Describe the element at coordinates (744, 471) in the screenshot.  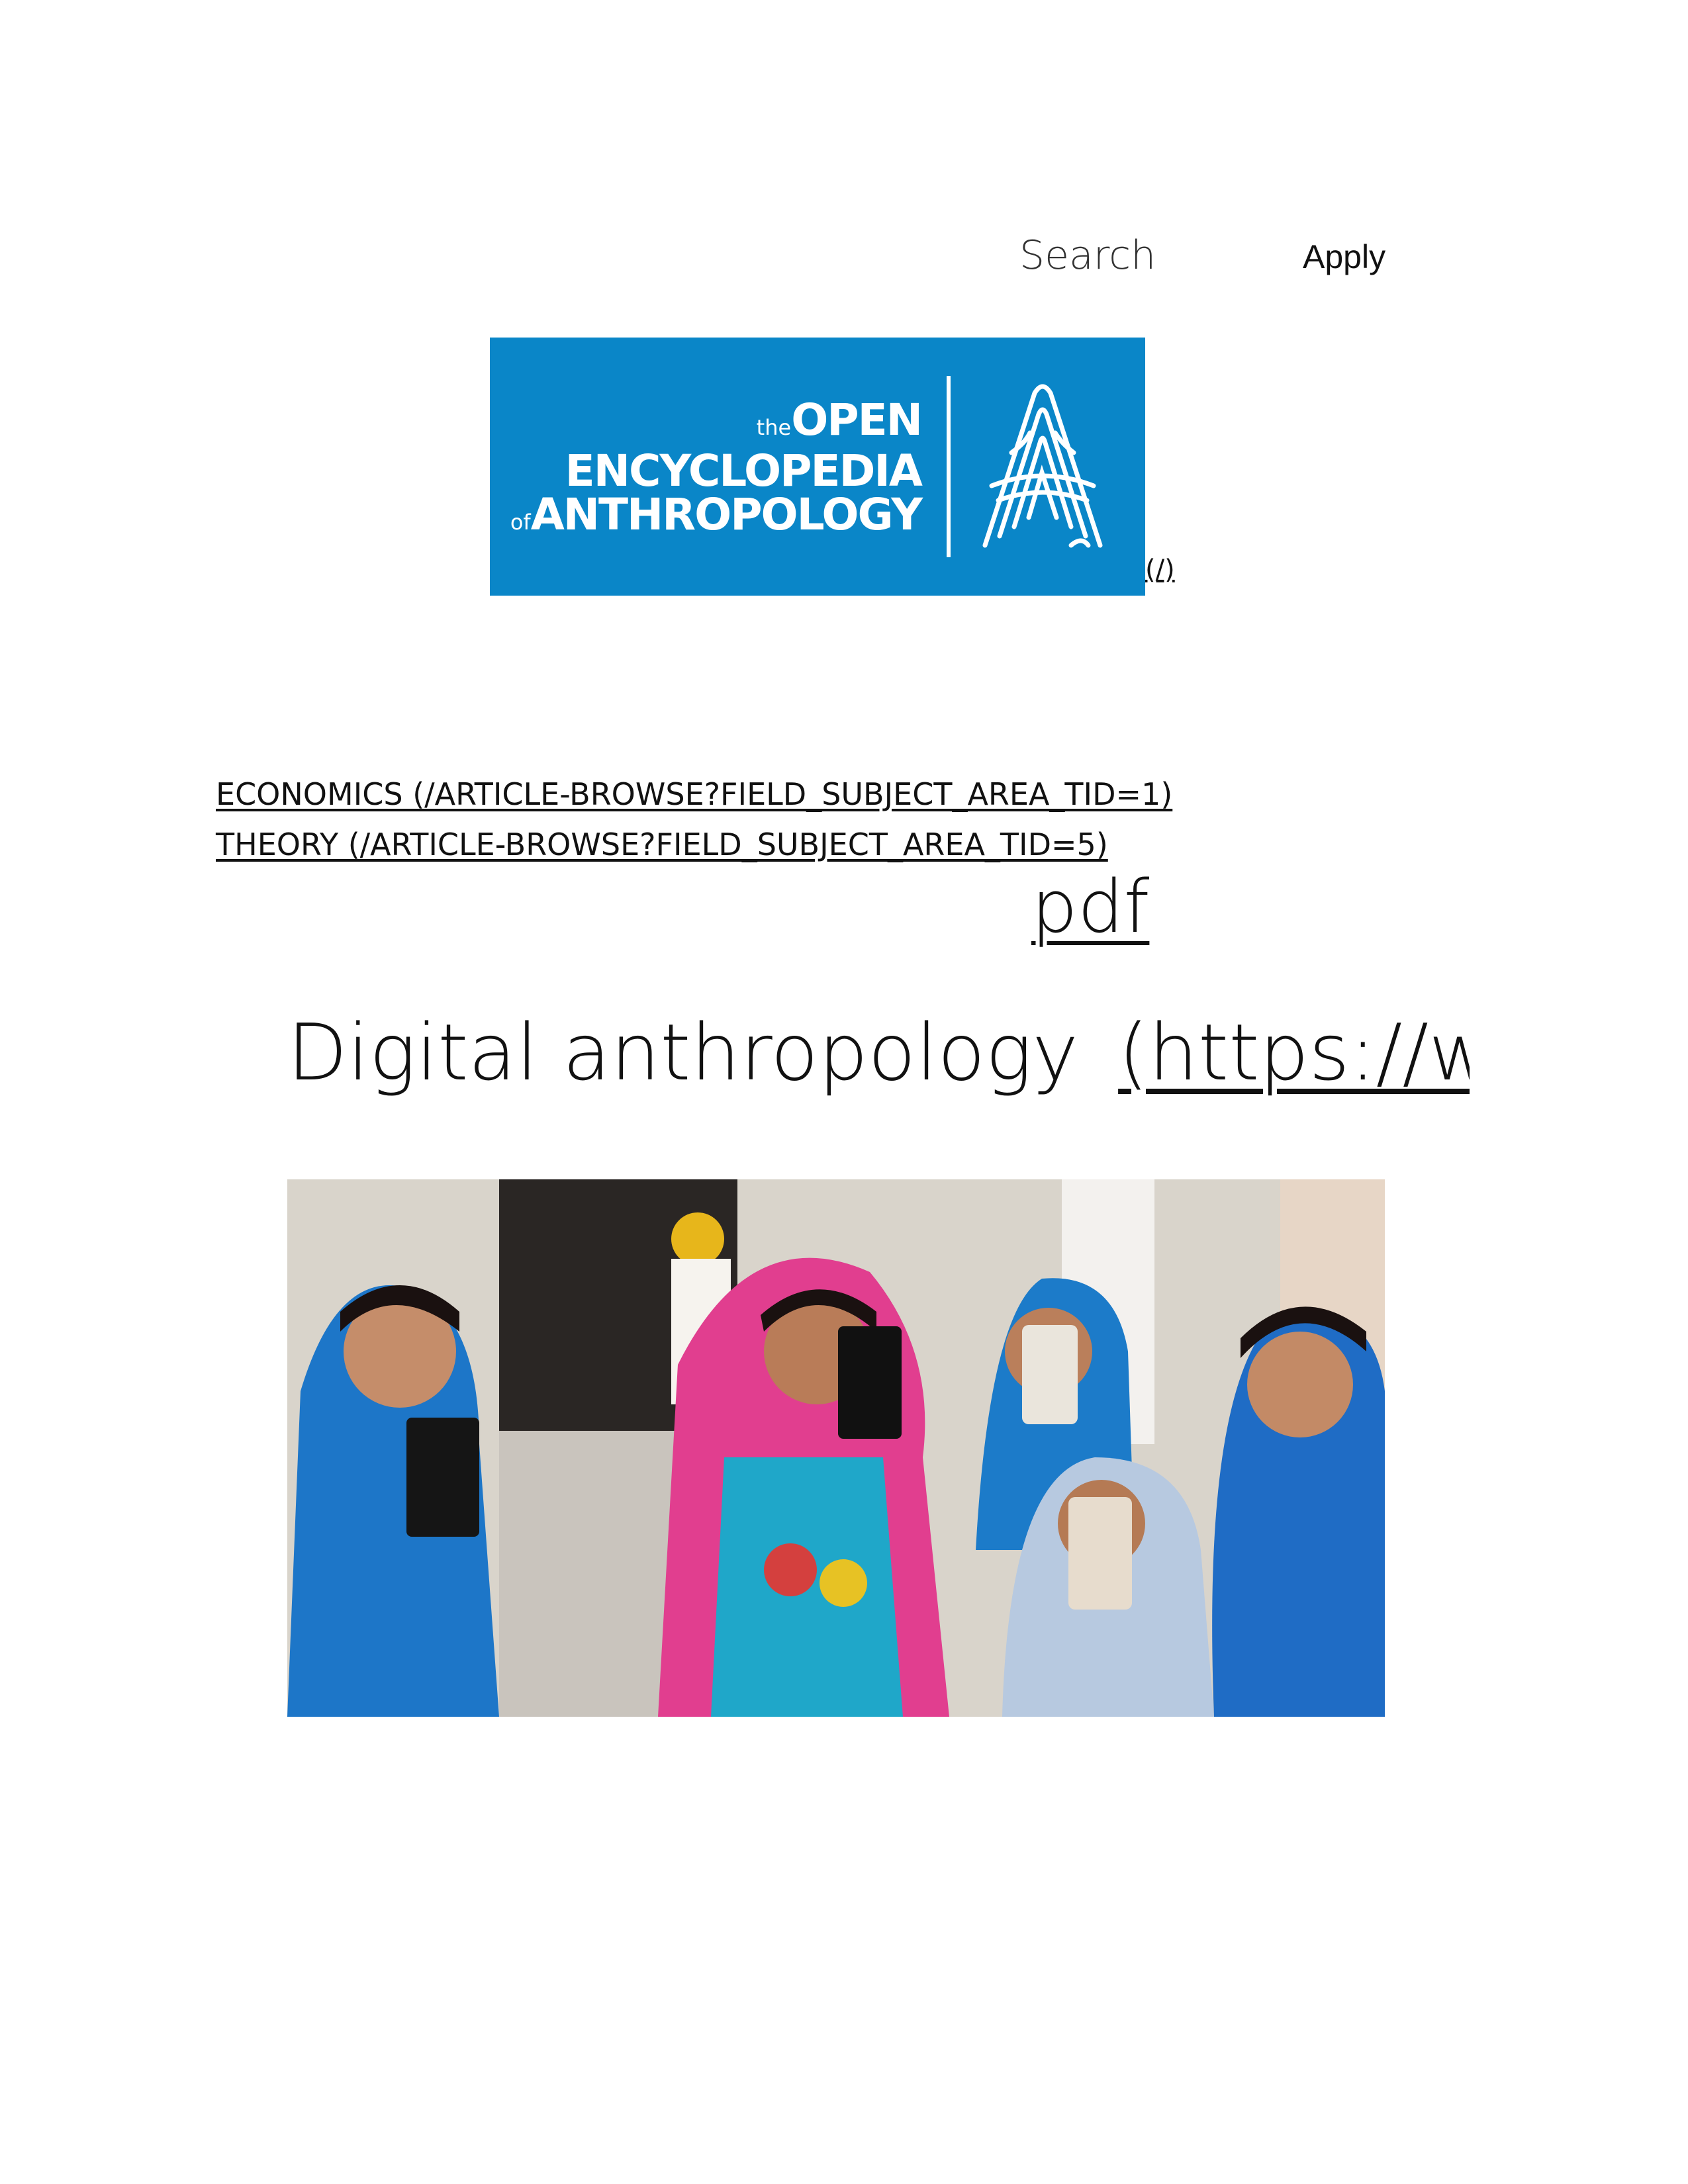
I see `logo-encyclopedia-text: ENCYCLOPEDIA` at that location.